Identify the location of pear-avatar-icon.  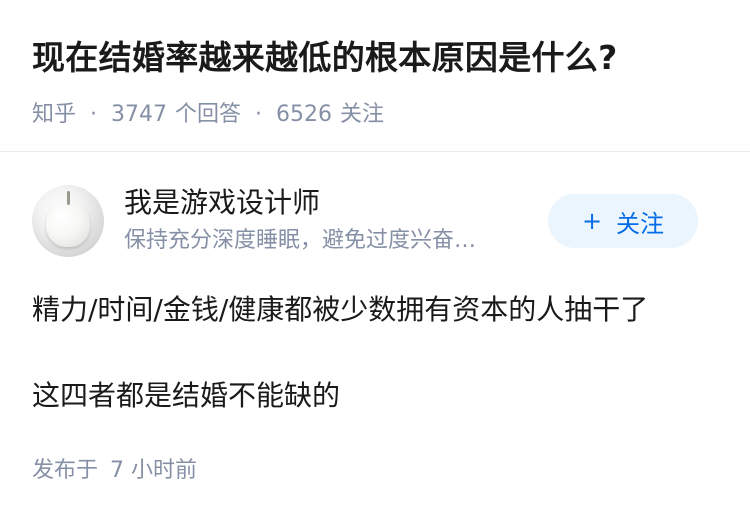
(68, 221).